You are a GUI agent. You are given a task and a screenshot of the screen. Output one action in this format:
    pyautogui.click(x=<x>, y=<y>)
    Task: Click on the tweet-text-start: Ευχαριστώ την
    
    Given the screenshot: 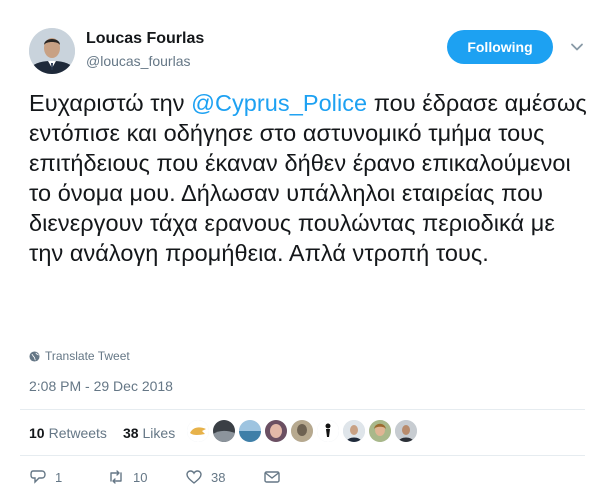 What is the action you would take?
    pyautogui.click(x=110, y=103)
    